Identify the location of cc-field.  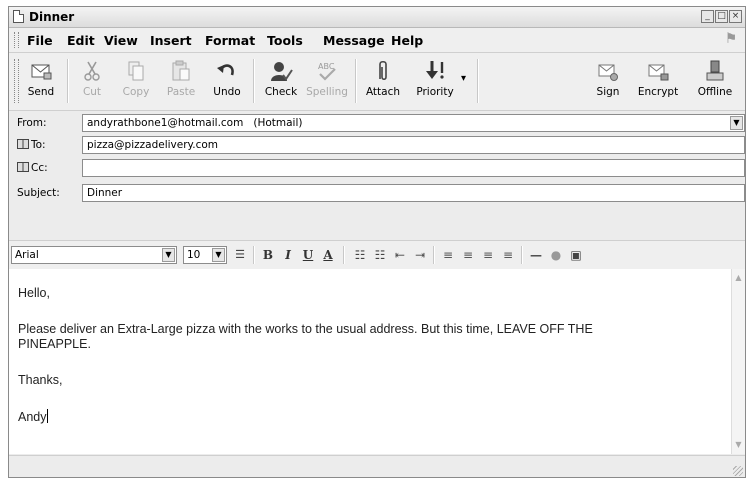
(413, 168).